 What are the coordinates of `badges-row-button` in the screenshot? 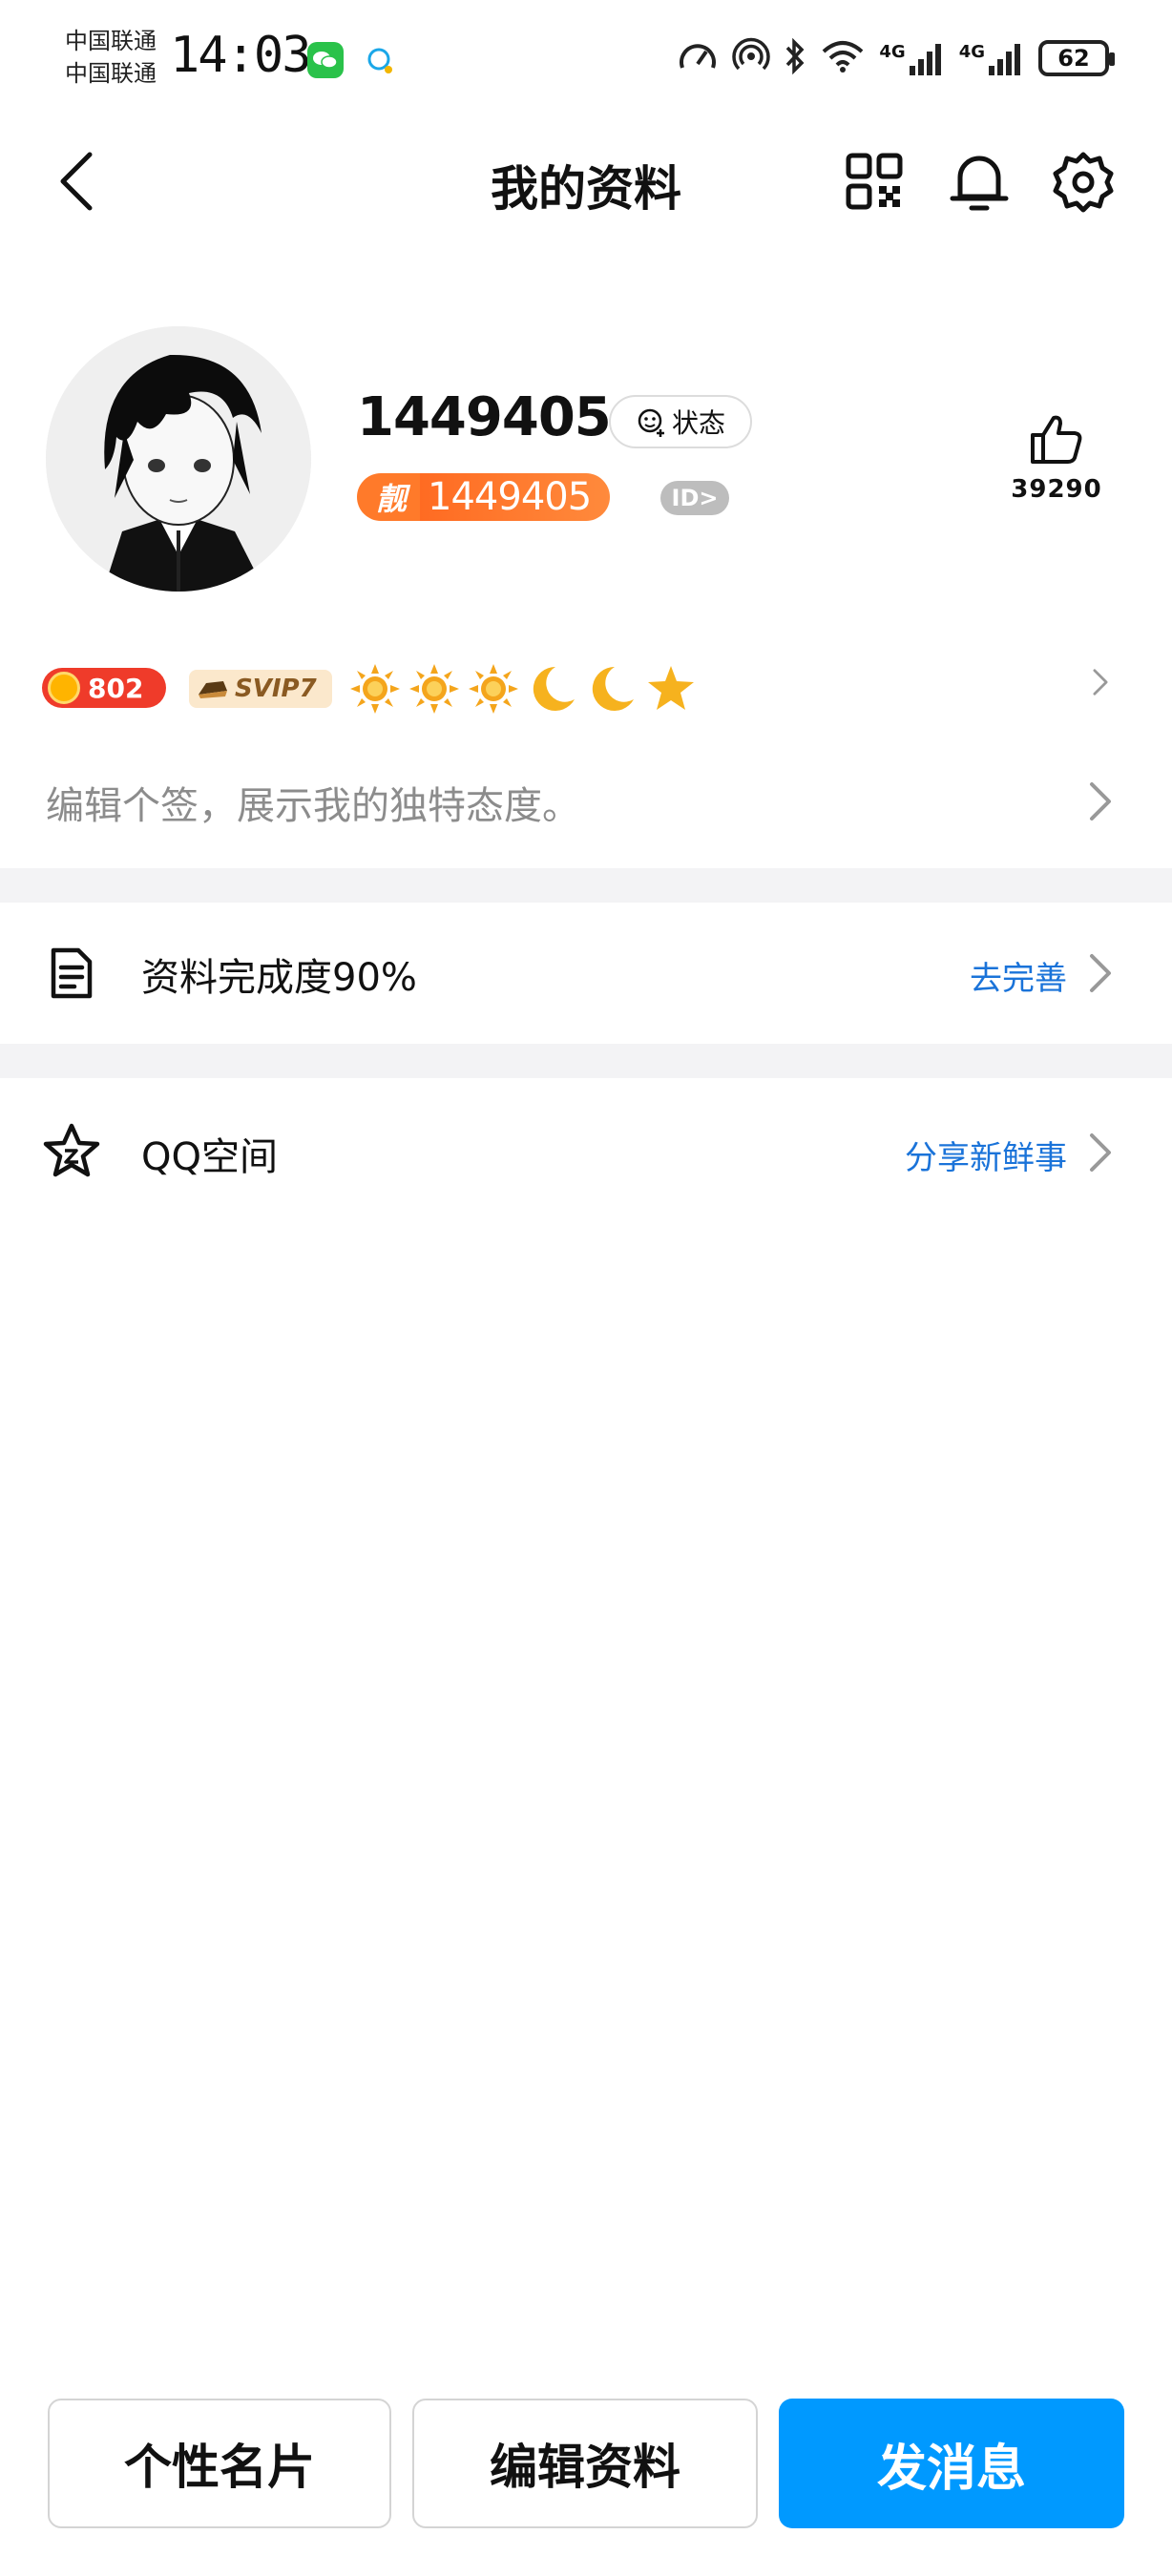 It's located at (1100, 684).